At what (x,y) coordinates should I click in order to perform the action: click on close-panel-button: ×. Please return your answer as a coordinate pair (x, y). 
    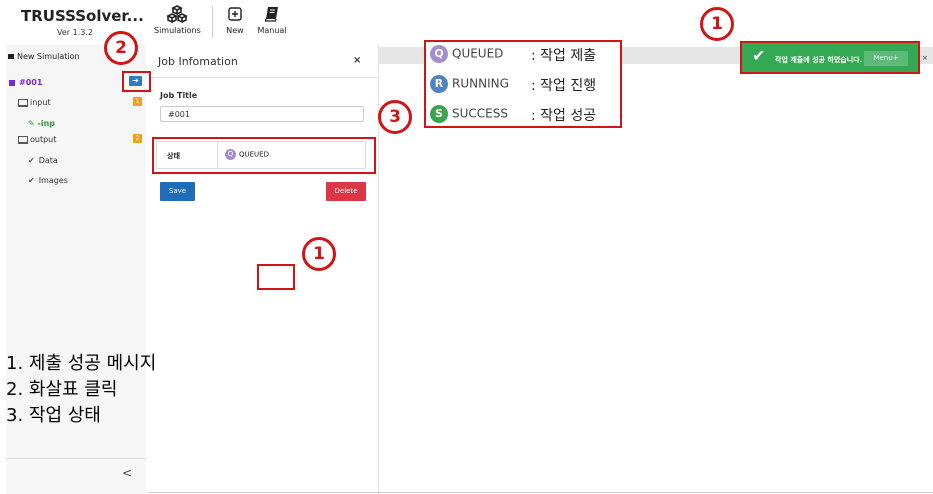
    Looking at the image, I should click on (357, 60).